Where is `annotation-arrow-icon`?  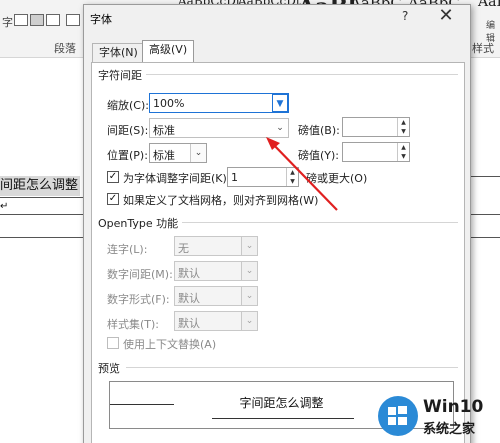
annotation-arrow-icon is located at coordinates (302, 174).